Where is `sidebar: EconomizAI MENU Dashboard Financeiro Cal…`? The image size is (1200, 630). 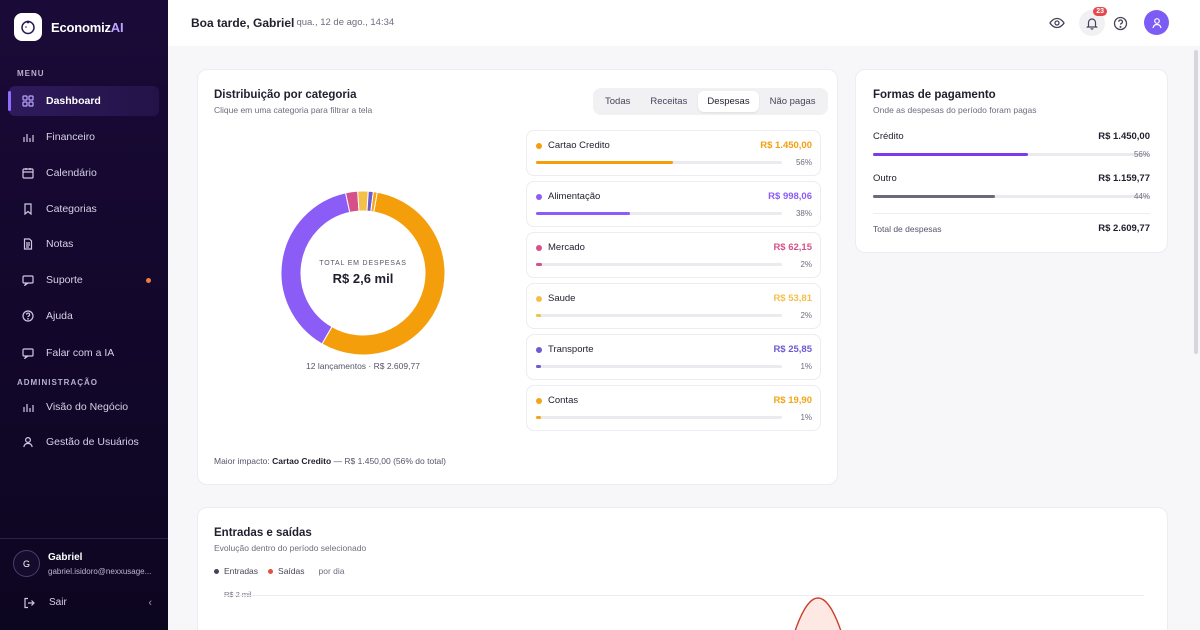 sidebar: EconomizAI MENU Dashboard Financeiro Cal… is located at coordinates (84, 315).